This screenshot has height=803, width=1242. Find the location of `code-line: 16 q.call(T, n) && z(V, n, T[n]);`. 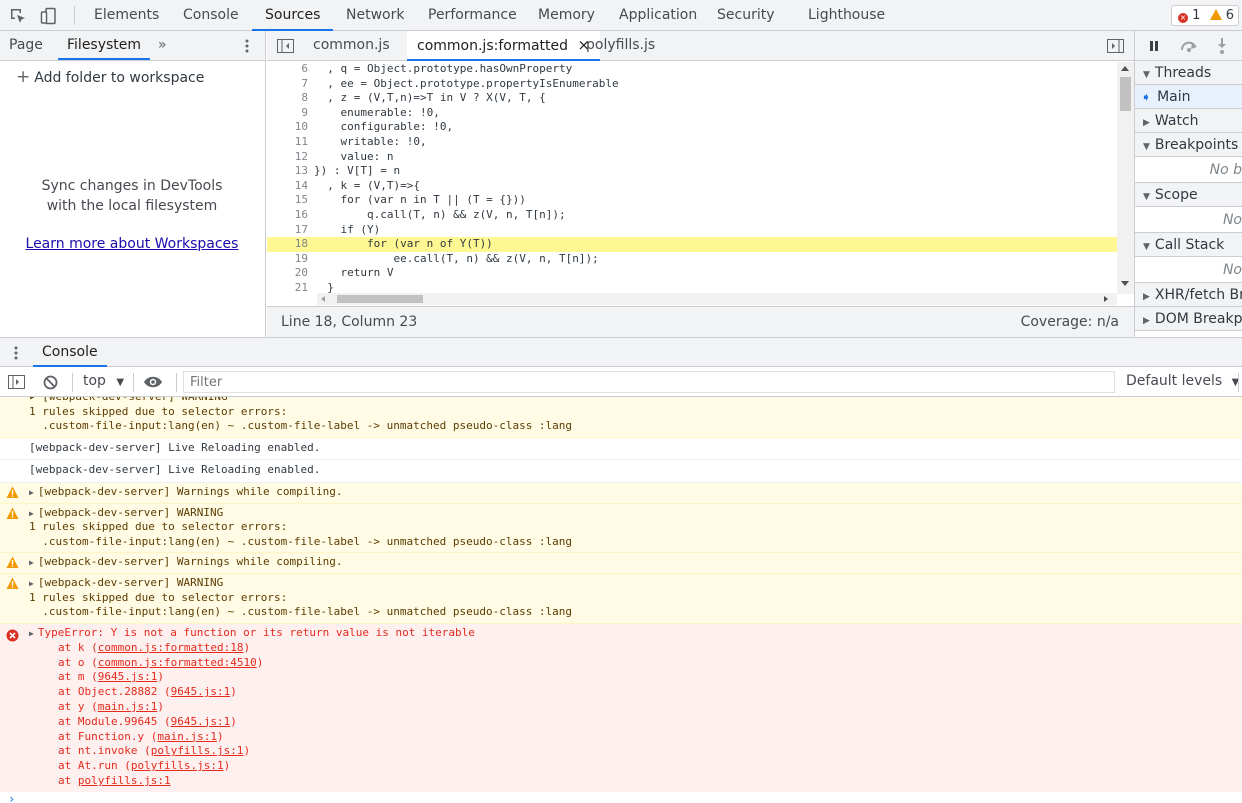

code-line: 16 q.call(T, n) && z(V, n, T[n]); is located at coordinates (692, 215).